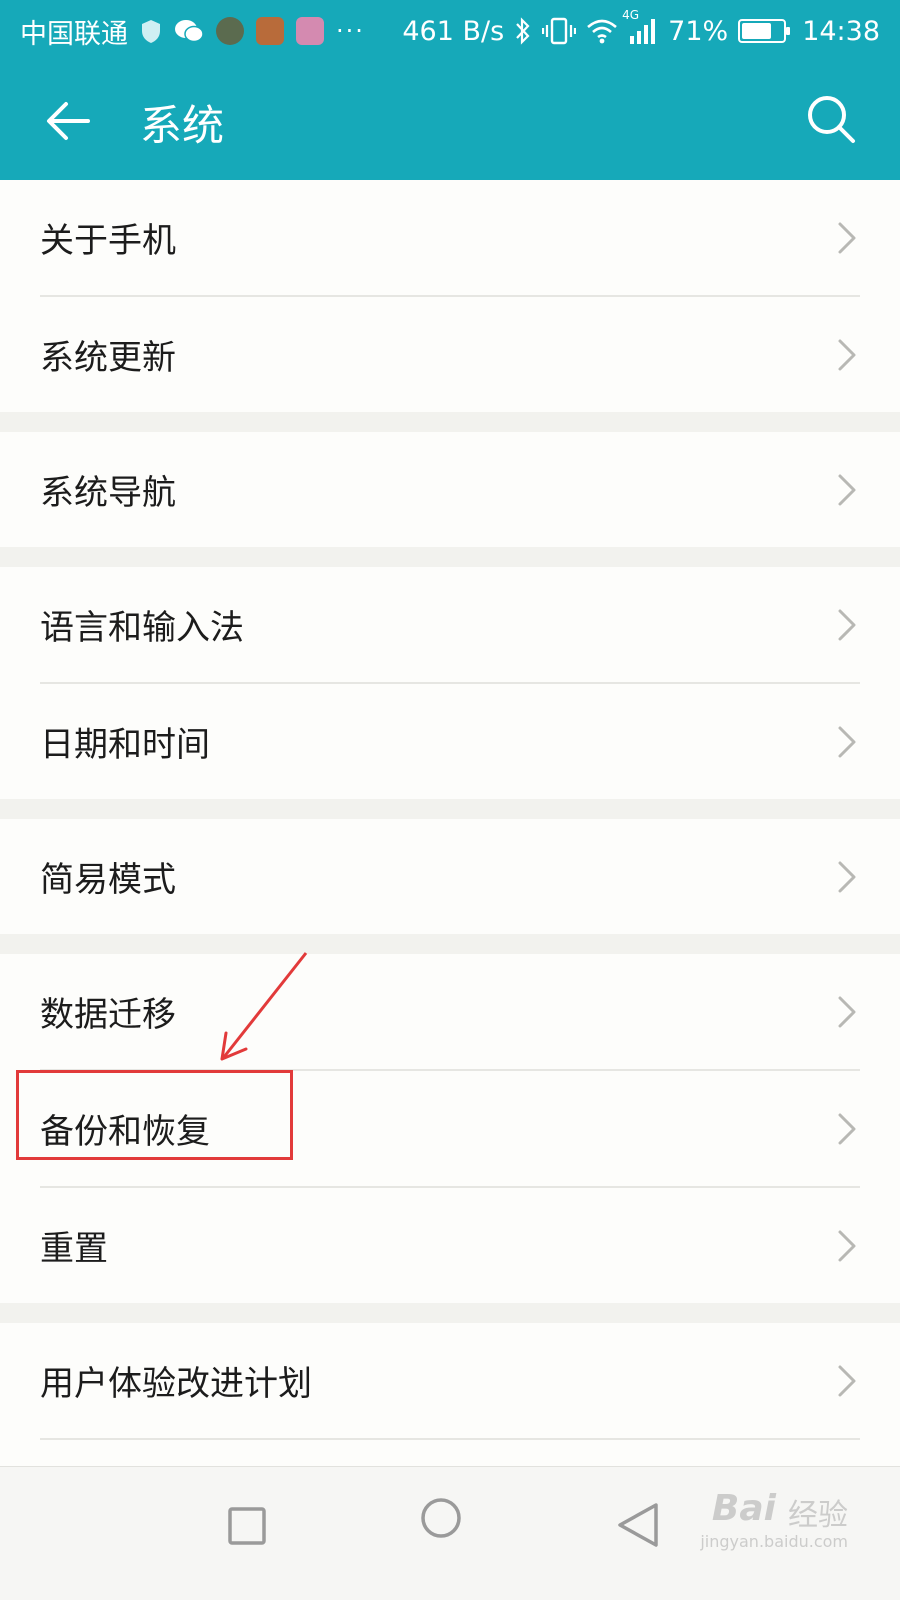 The width and height of the screenshot is (900, 1600). What do you see at coordinates (450, 354) in the screenshot?
I see `settings-item: 系统更新` at bounding box center [450, 354].